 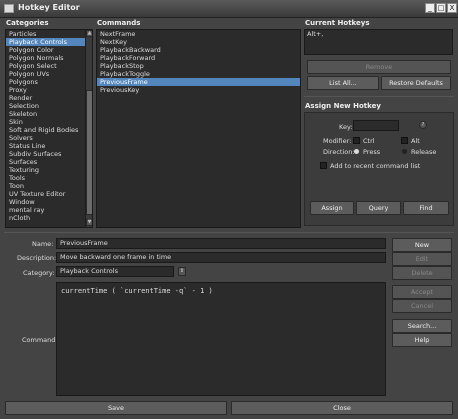 What do you see at coordinates (89, 222) in the screenshot?
I see `scroll-down-icon: ▼` at bounding box center [89, 222].